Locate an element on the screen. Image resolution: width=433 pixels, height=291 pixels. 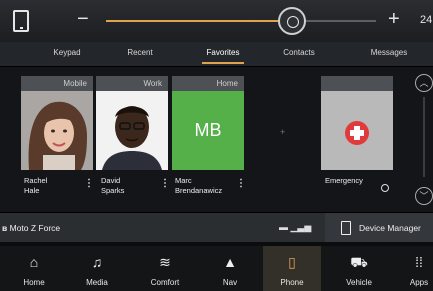
nav-vehicle: ⛟ Vehicle is located at coordinates (359, 268).